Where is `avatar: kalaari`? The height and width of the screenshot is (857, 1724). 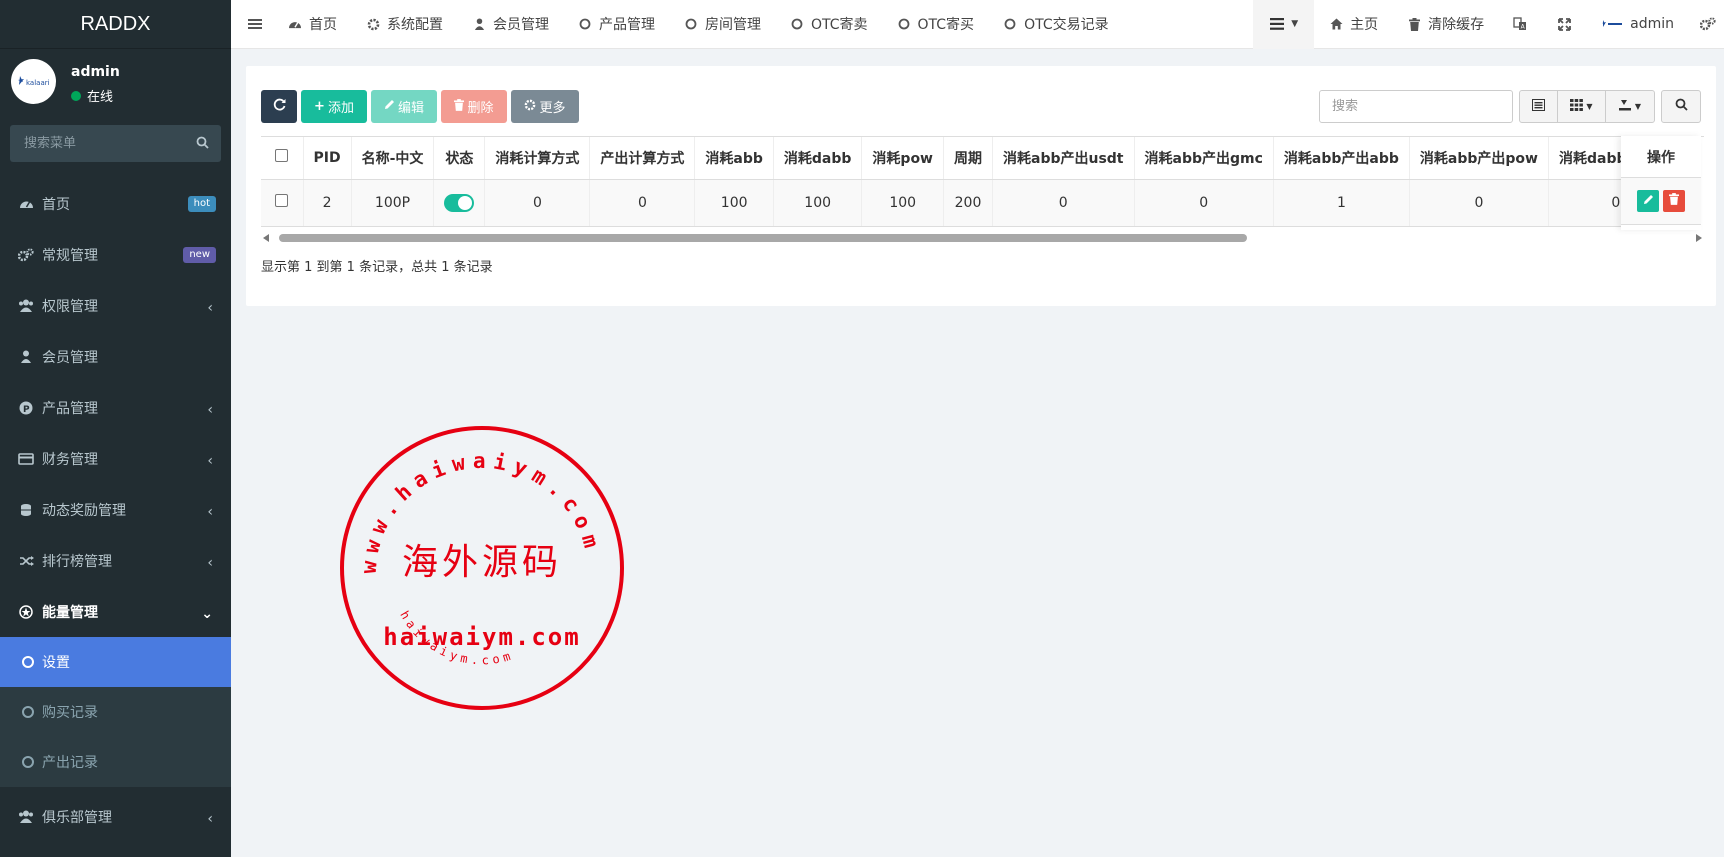 avatar: kalaari is located at coordinates (33, 81).